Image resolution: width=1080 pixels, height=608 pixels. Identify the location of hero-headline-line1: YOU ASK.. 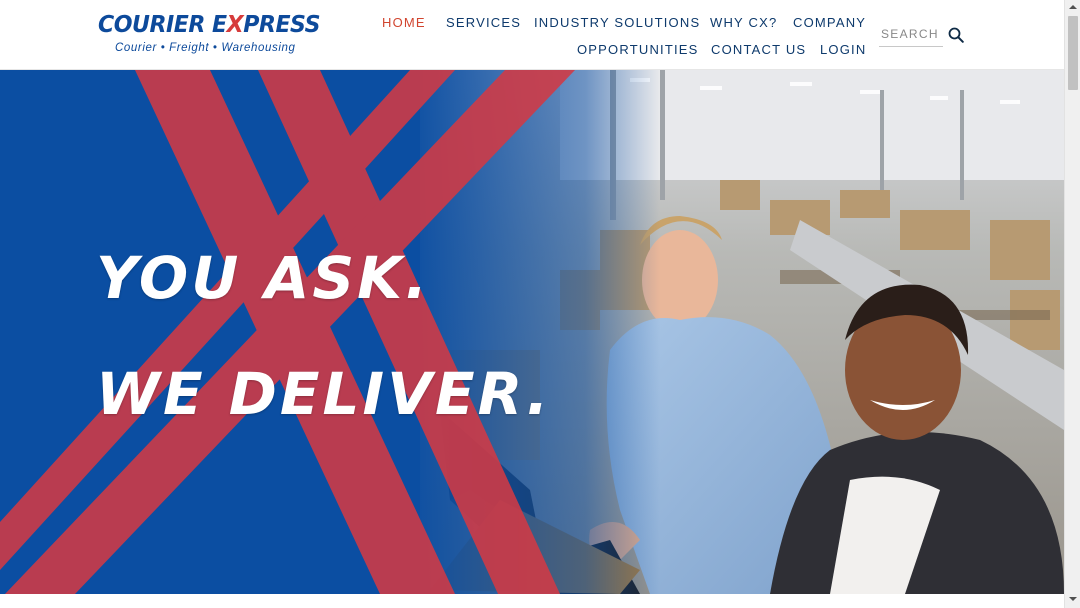
(263, 278).